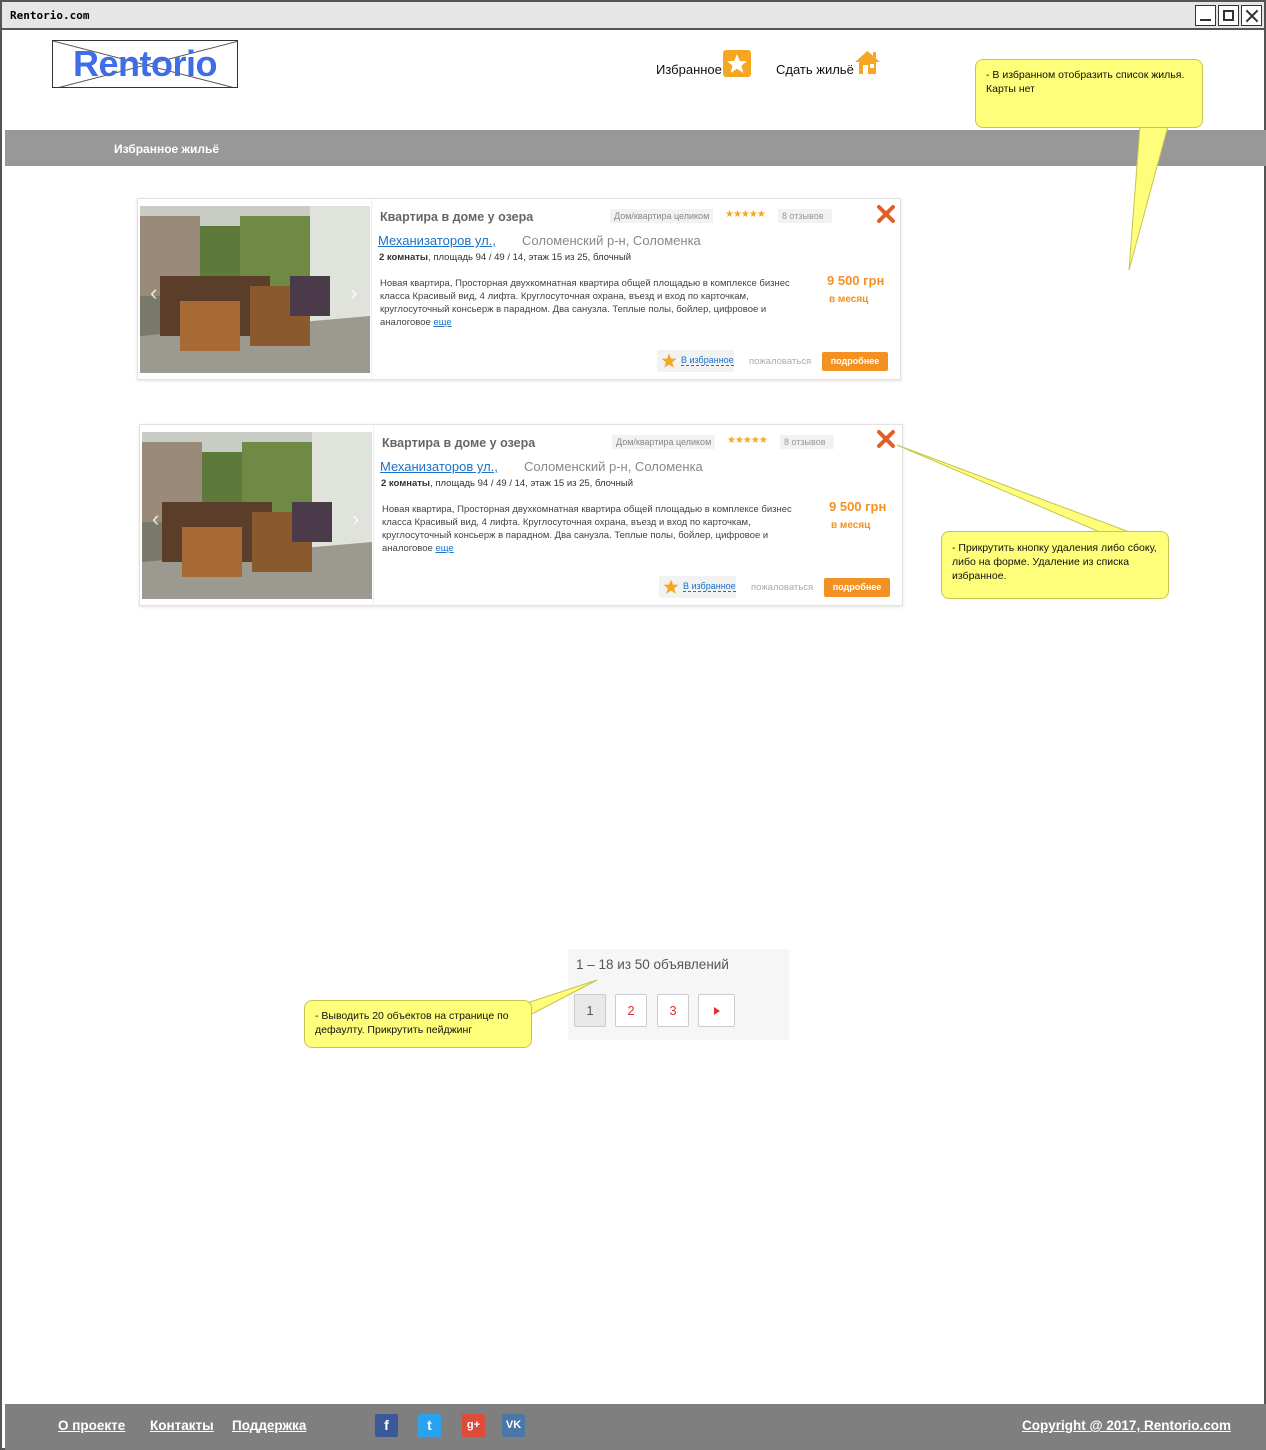  I want to click on site-logo: Rentorio, so click(145, 64).